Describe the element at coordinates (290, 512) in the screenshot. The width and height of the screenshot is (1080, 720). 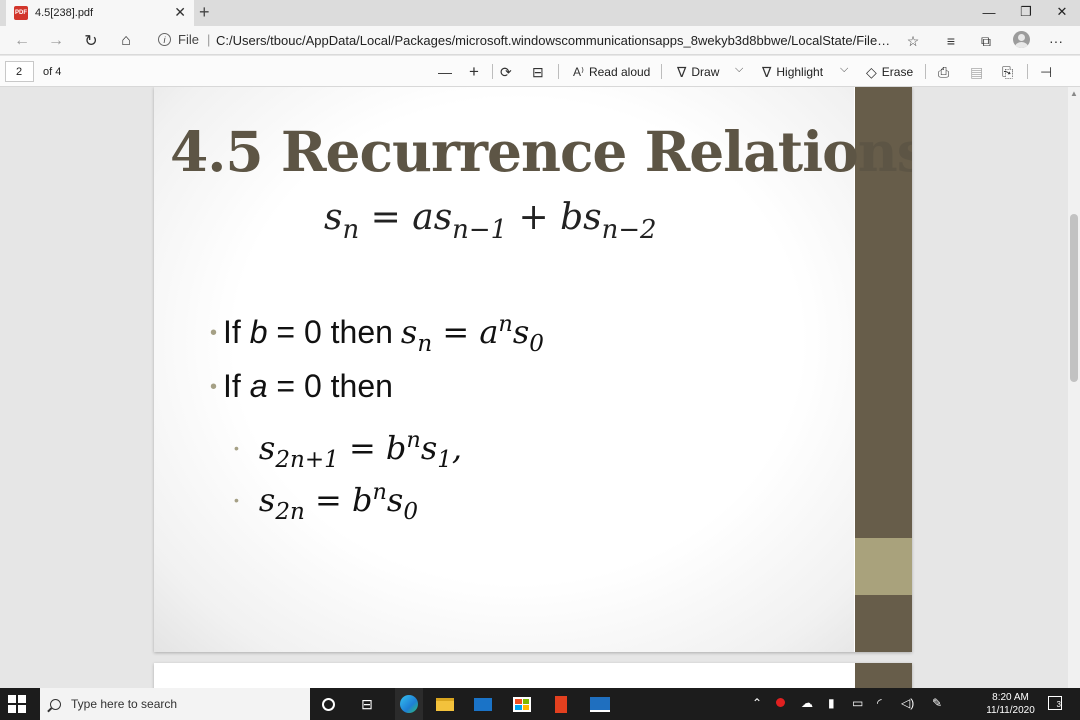
I see `formula-subscript: 2n` at that location.